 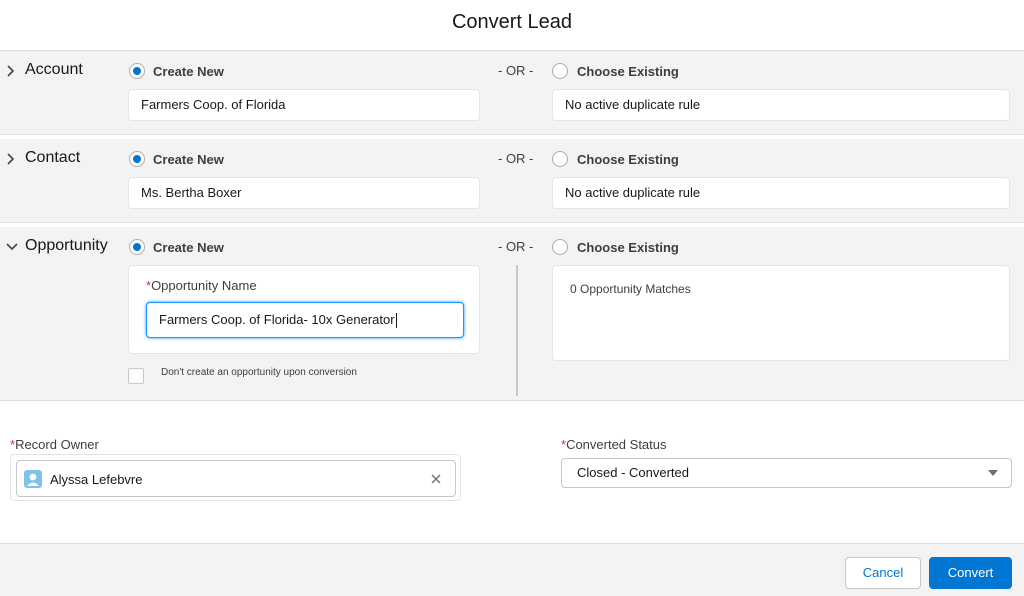 I want to click on converted-status-value: Closed - Converted, so click(x=633, y=472).